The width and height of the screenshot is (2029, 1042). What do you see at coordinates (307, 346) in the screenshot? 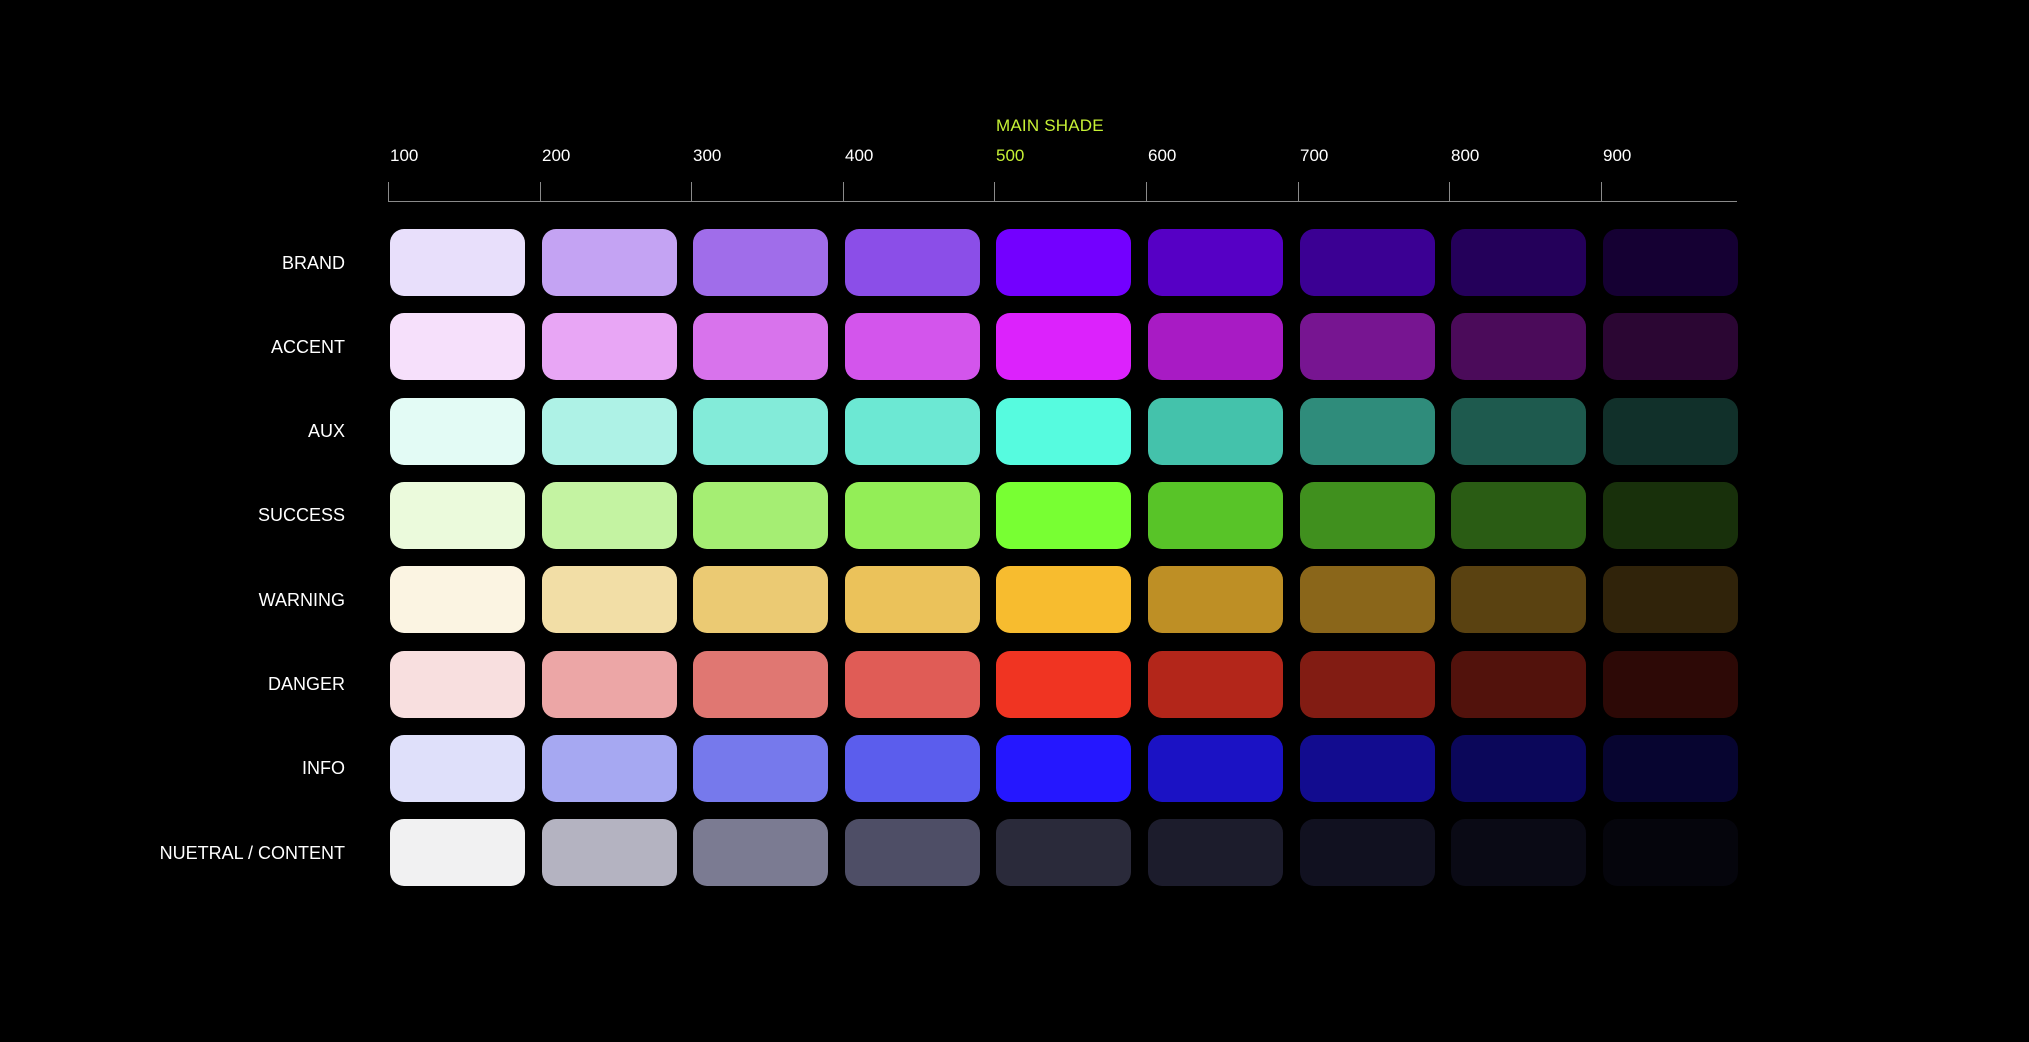
I see `palette-label-accent: ACCENT` at bounding box center [307, 346].